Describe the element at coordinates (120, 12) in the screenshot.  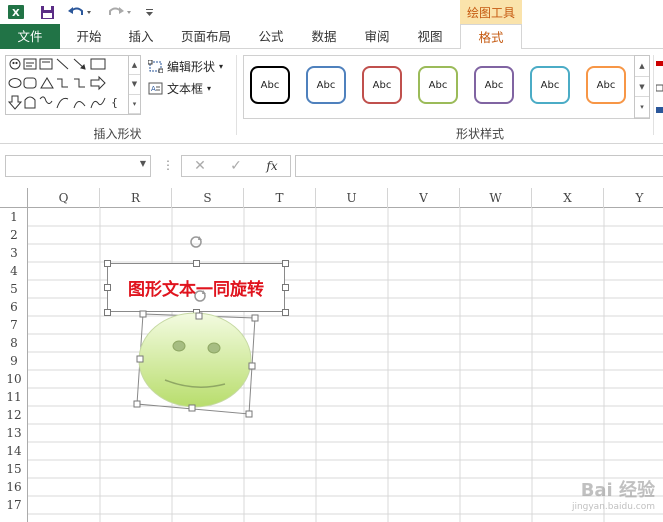
I see `redo-icon` at that location.